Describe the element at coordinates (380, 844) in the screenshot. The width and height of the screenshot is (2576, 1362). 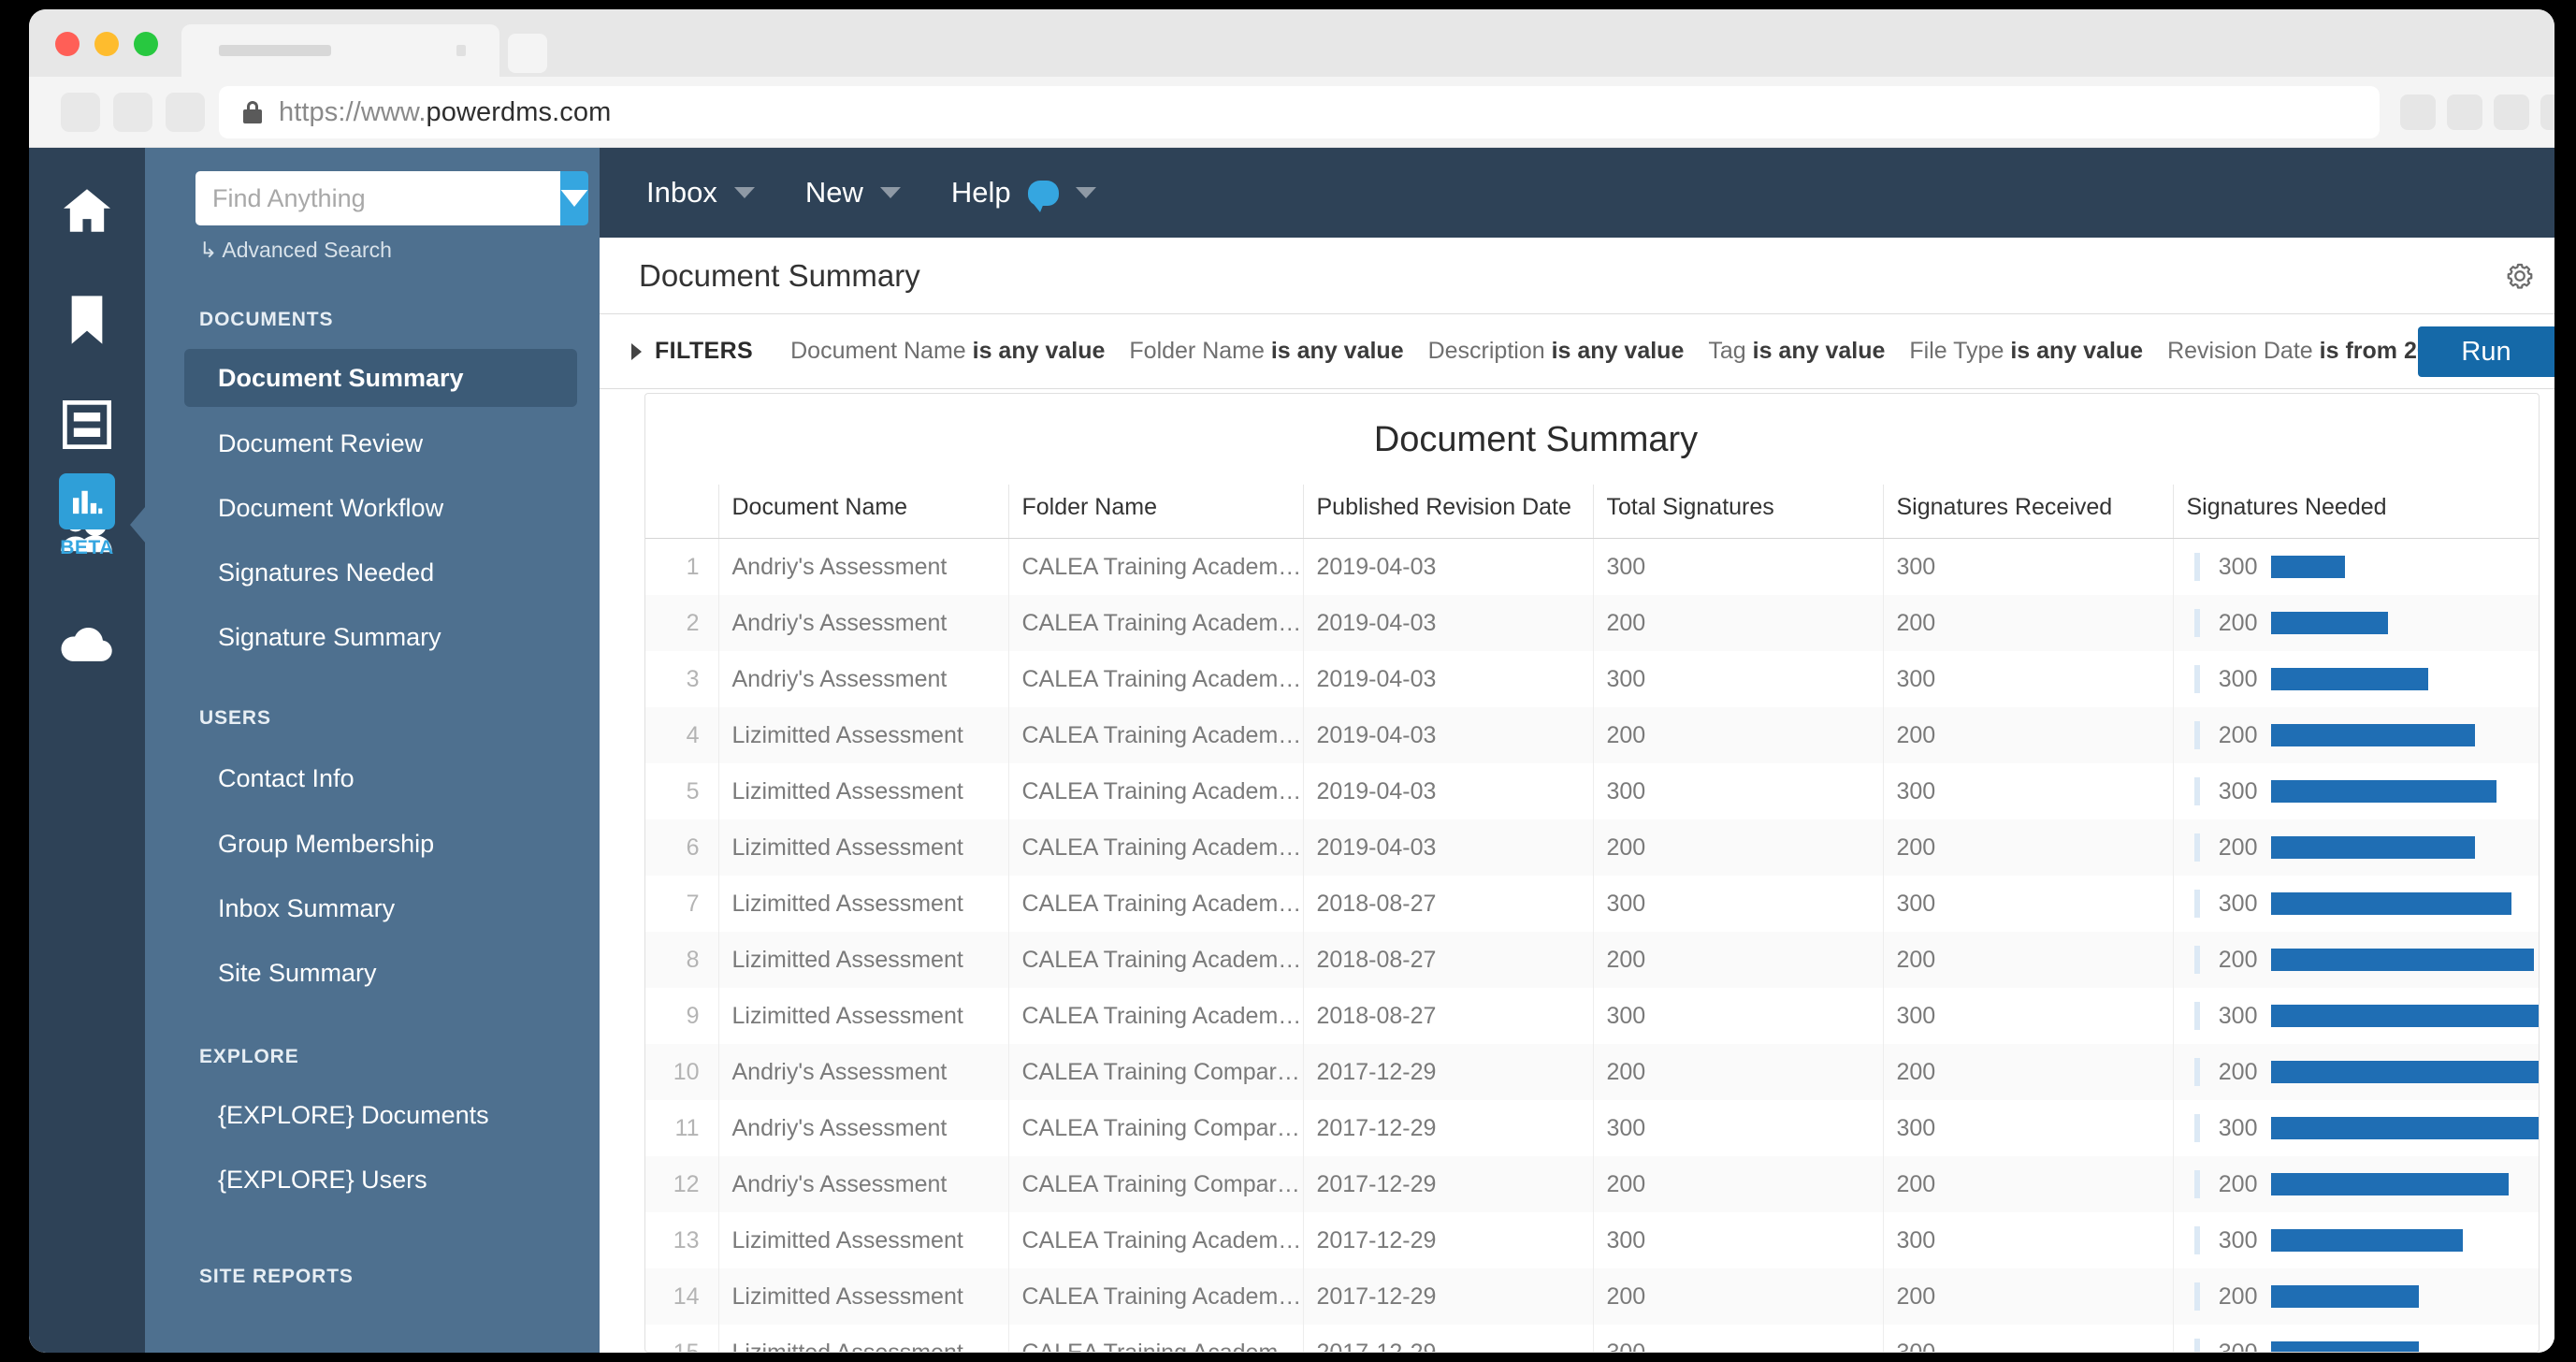
I see `sidebar-item-group-membership: Group Membership` at that location.